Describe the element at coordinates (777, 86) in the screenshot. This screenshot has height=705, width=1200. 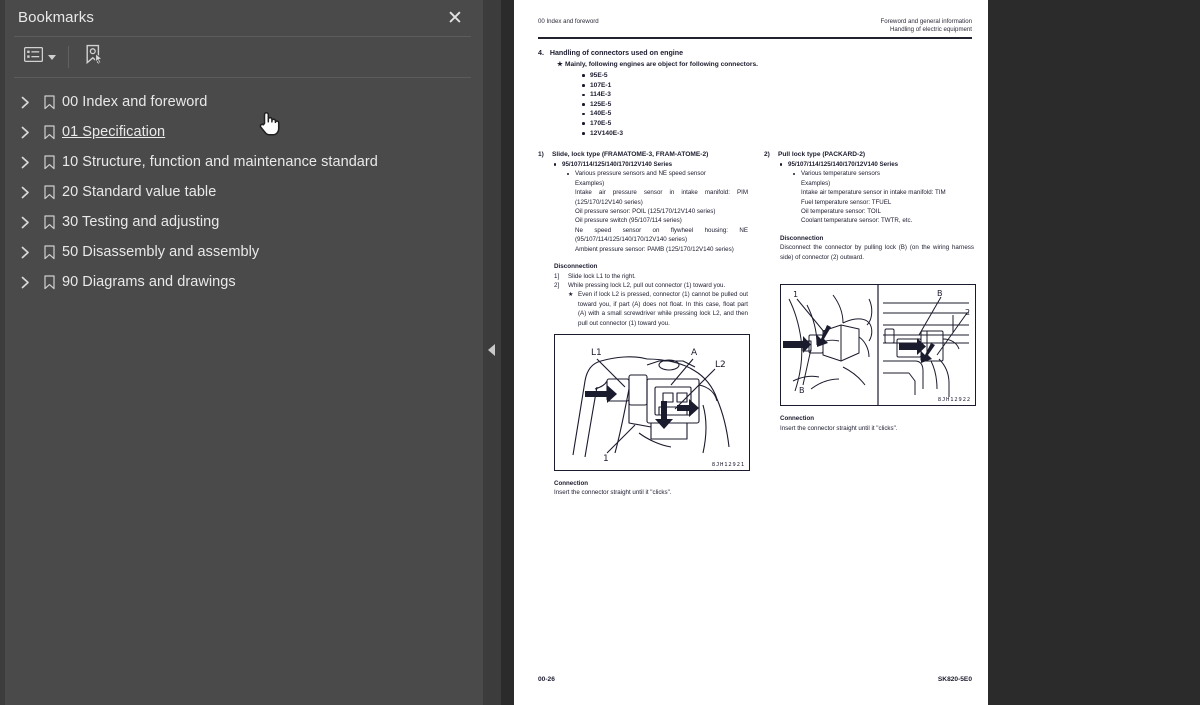
I see `engine-model-item: 107E-1` at that location.